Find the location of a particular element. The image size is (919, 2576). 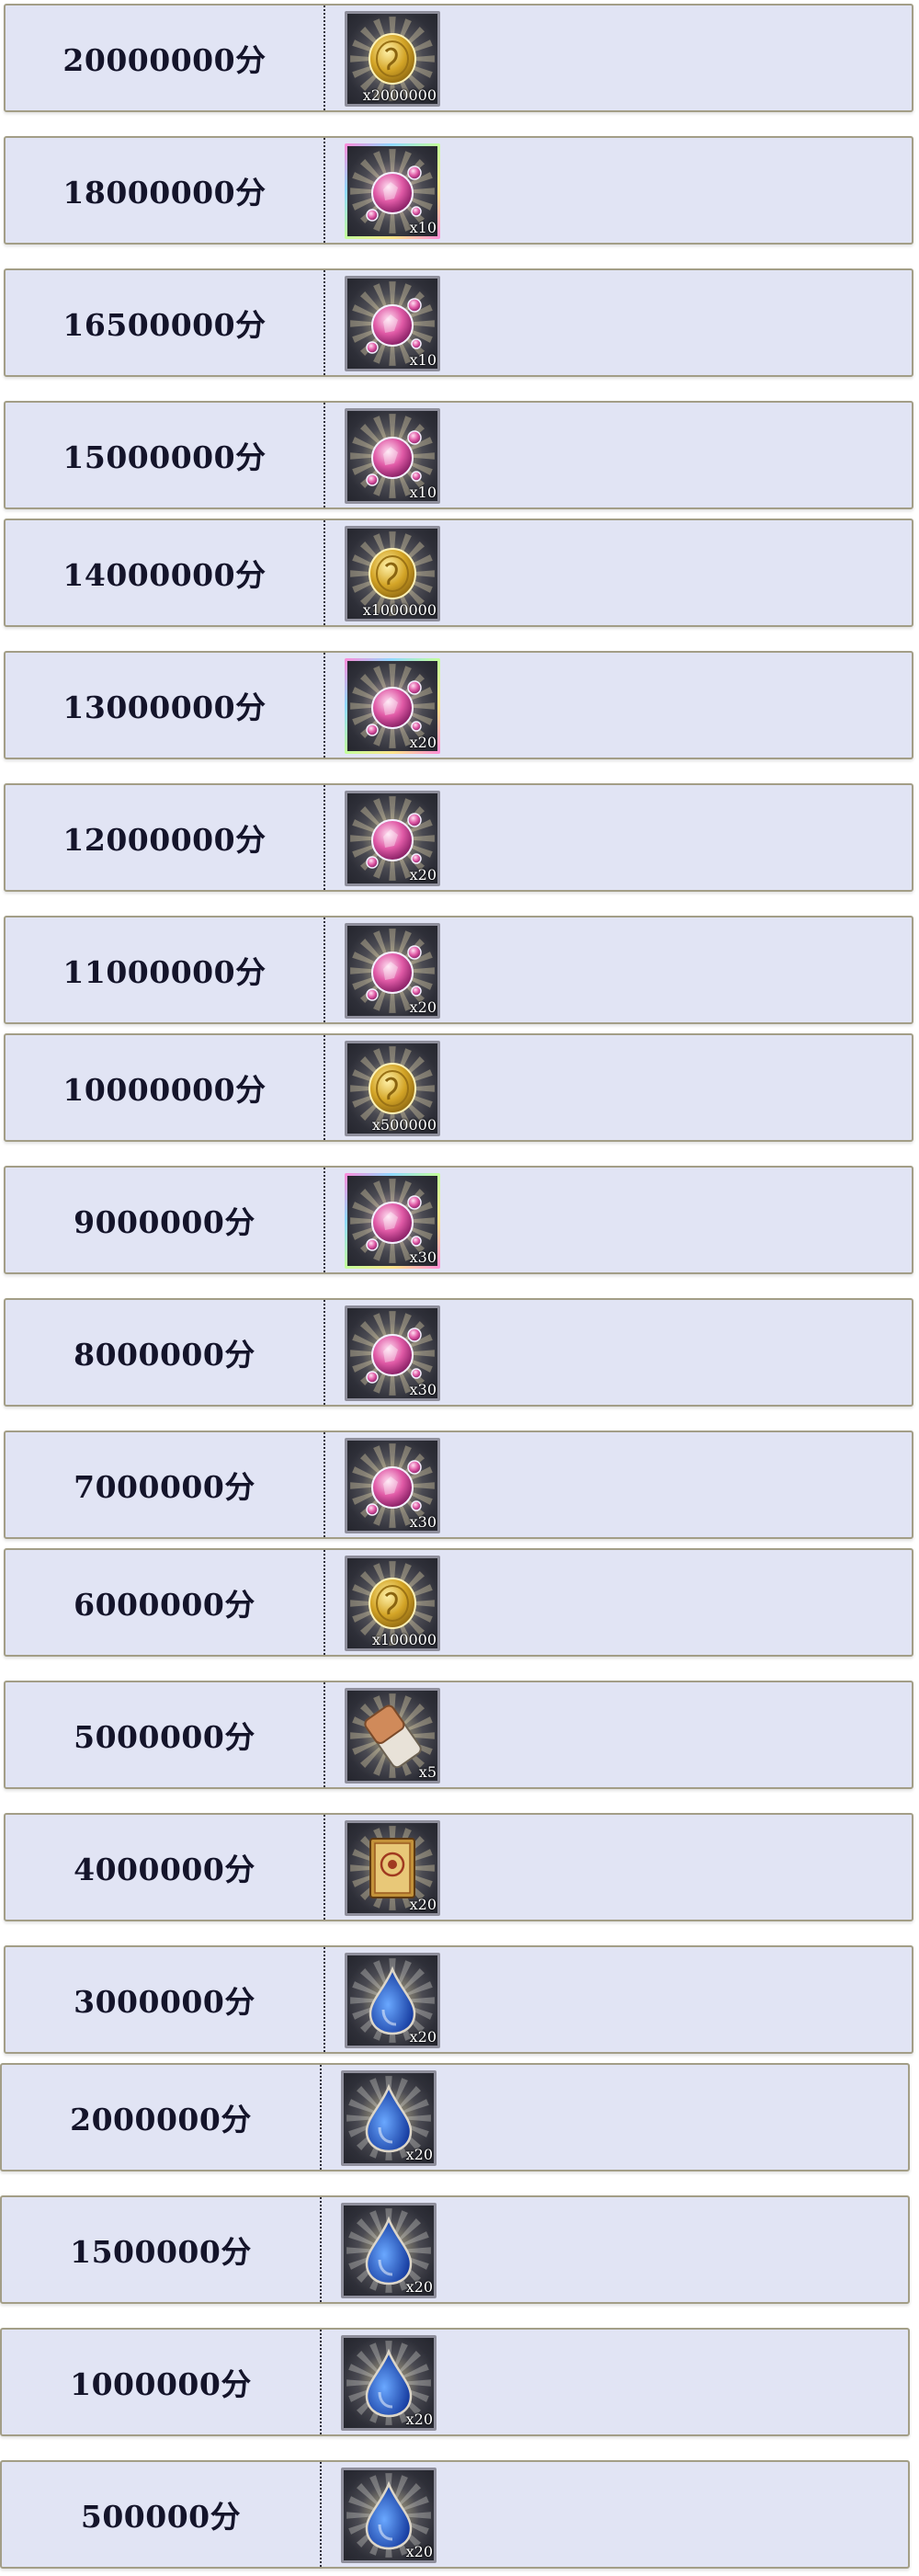

item-quantity: x2000000 is located at coordinates (399, 95).